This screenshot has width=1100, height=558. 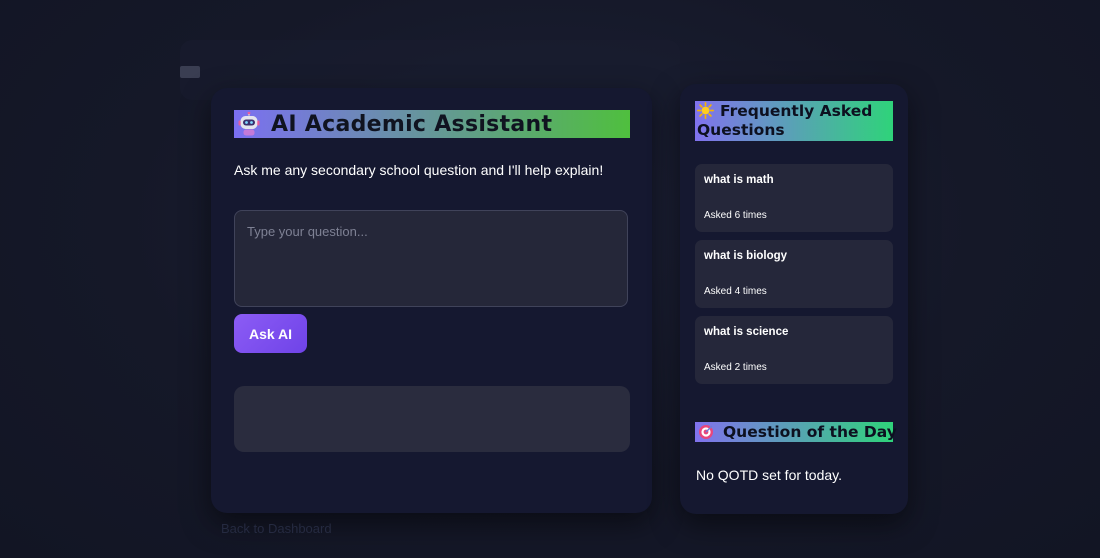 I want to click on faq-heading: Frequently Asked Questions, so click(x=794, y=121).